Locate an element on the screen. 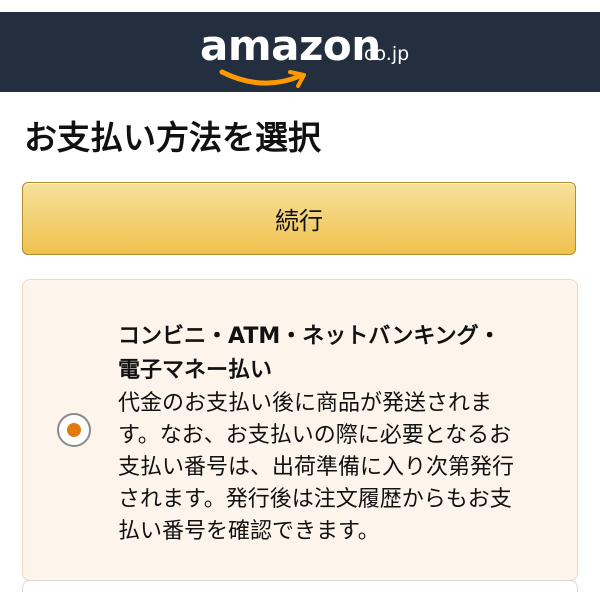  logo-word: amazon is located at coordinates (290, 45).